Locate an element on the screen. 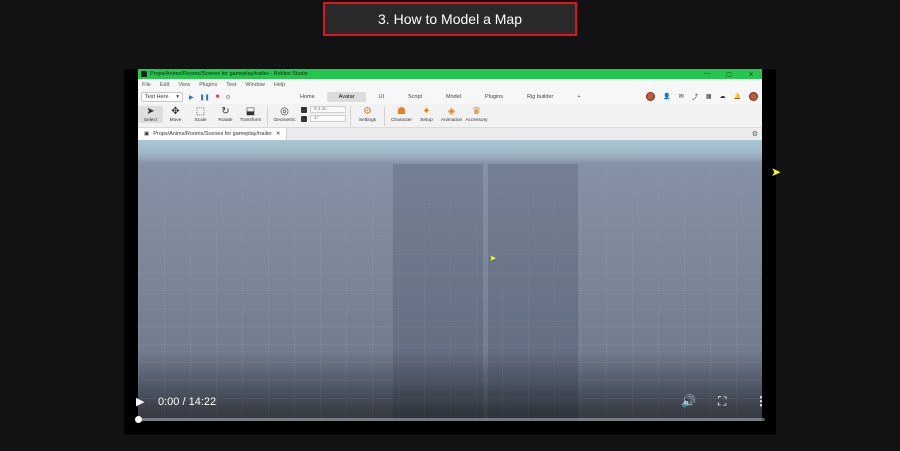 The width and height of the screenshot is (900, 451). setup-tool-label: Setup is located at coordinates (426, 120).